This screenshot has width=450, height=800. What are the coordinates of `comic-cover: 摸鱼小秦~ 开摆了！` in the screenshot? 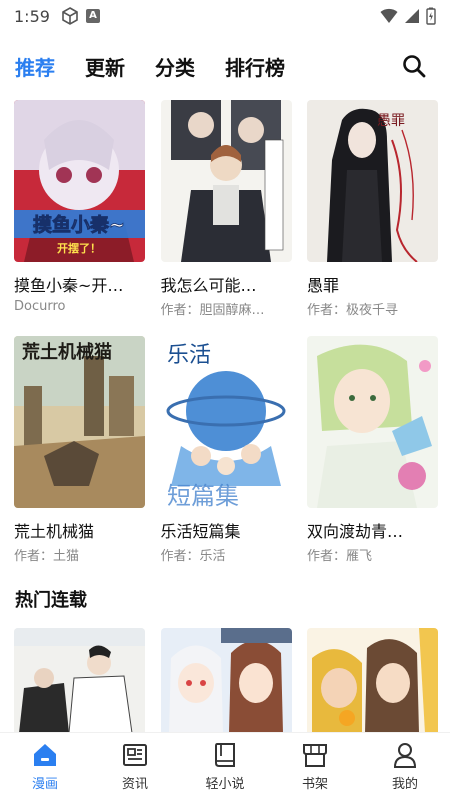 It's located at (79, 181).